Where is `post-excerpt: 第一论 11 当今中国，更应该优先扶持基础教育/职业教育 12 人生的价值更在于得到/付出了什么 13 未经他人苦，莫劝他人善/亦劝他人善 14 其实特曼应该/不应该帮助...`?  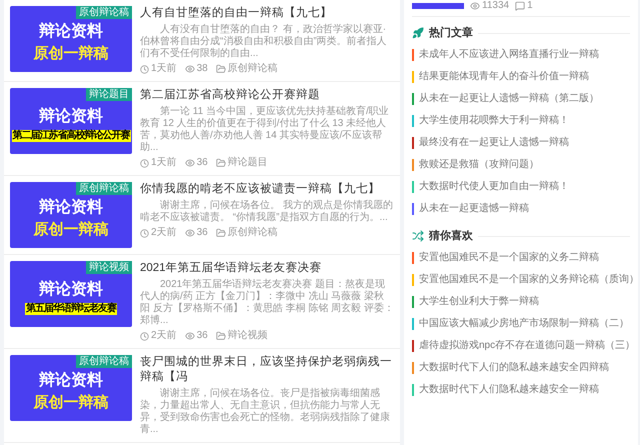
post-excerpt: 第一论 11 当今中国，更应该优先扶持基础教育/职业教育 12 人生的价值更在于得到/付出了什么 13 未经他人苦，莫劝他人善/亦劝他人善 14 其实特曼应该/不应该帮助... is located at coordinates (265, 130).